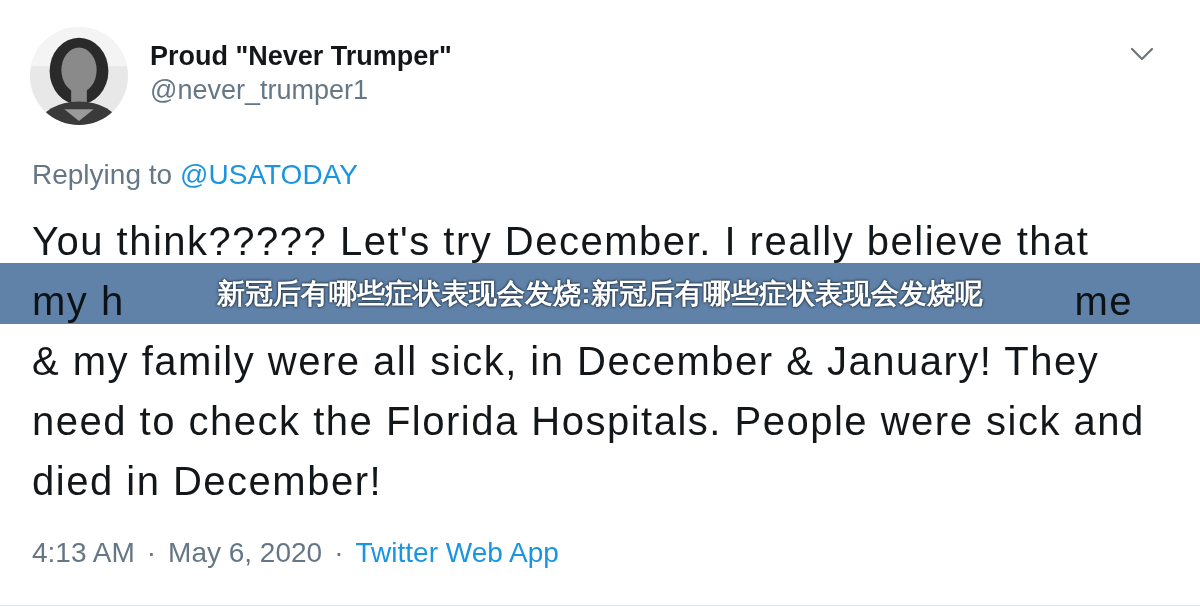 Image resolution: width=1200 pixels, height=606 pixels. Describe the element at coordinates (589, 421) in the screenshot. I see `tweet-text-line: need to check the Florida Hospitals. People were sick and` at that location.